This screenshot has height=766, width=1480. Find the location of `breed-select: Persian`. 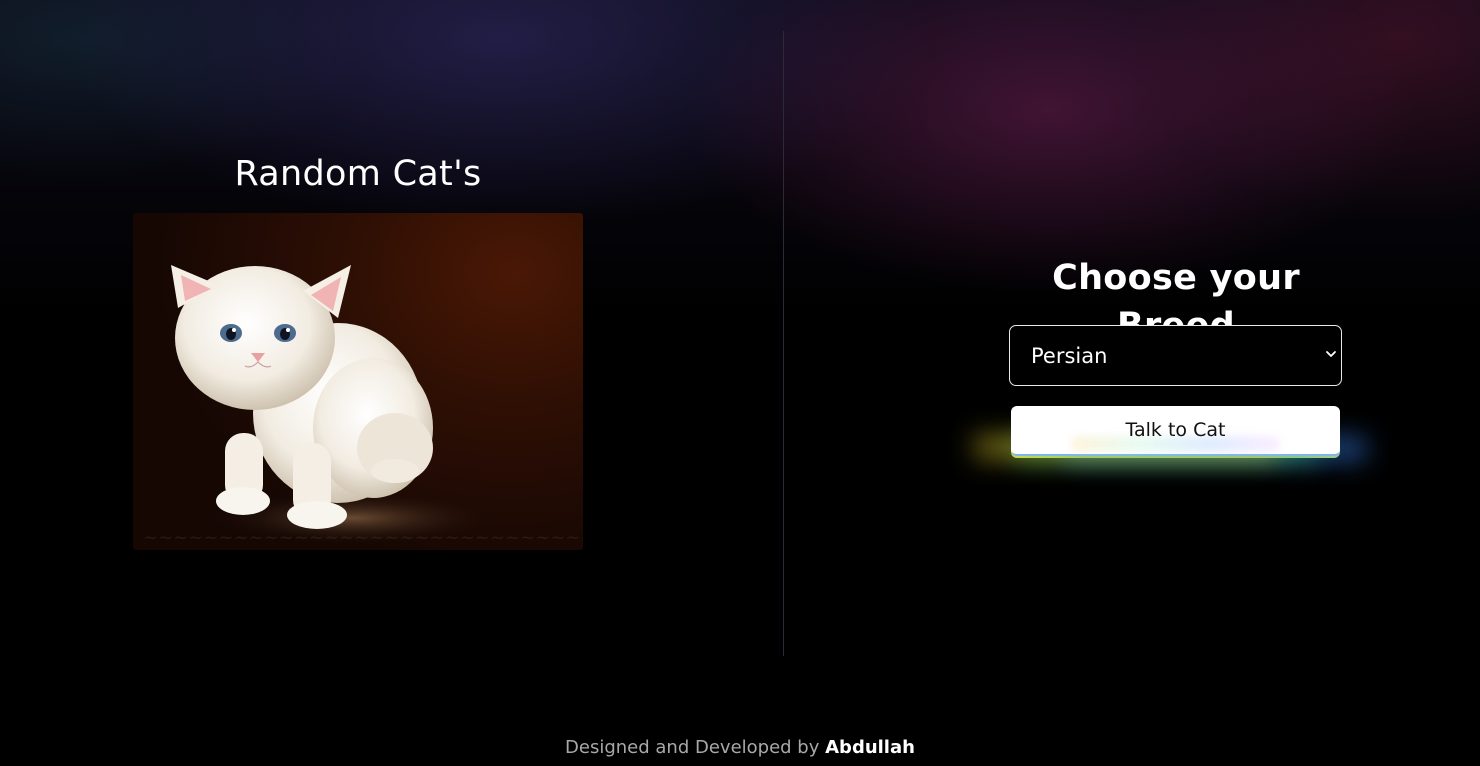

breed-select: Persian is located at coordinates (1175, 355).